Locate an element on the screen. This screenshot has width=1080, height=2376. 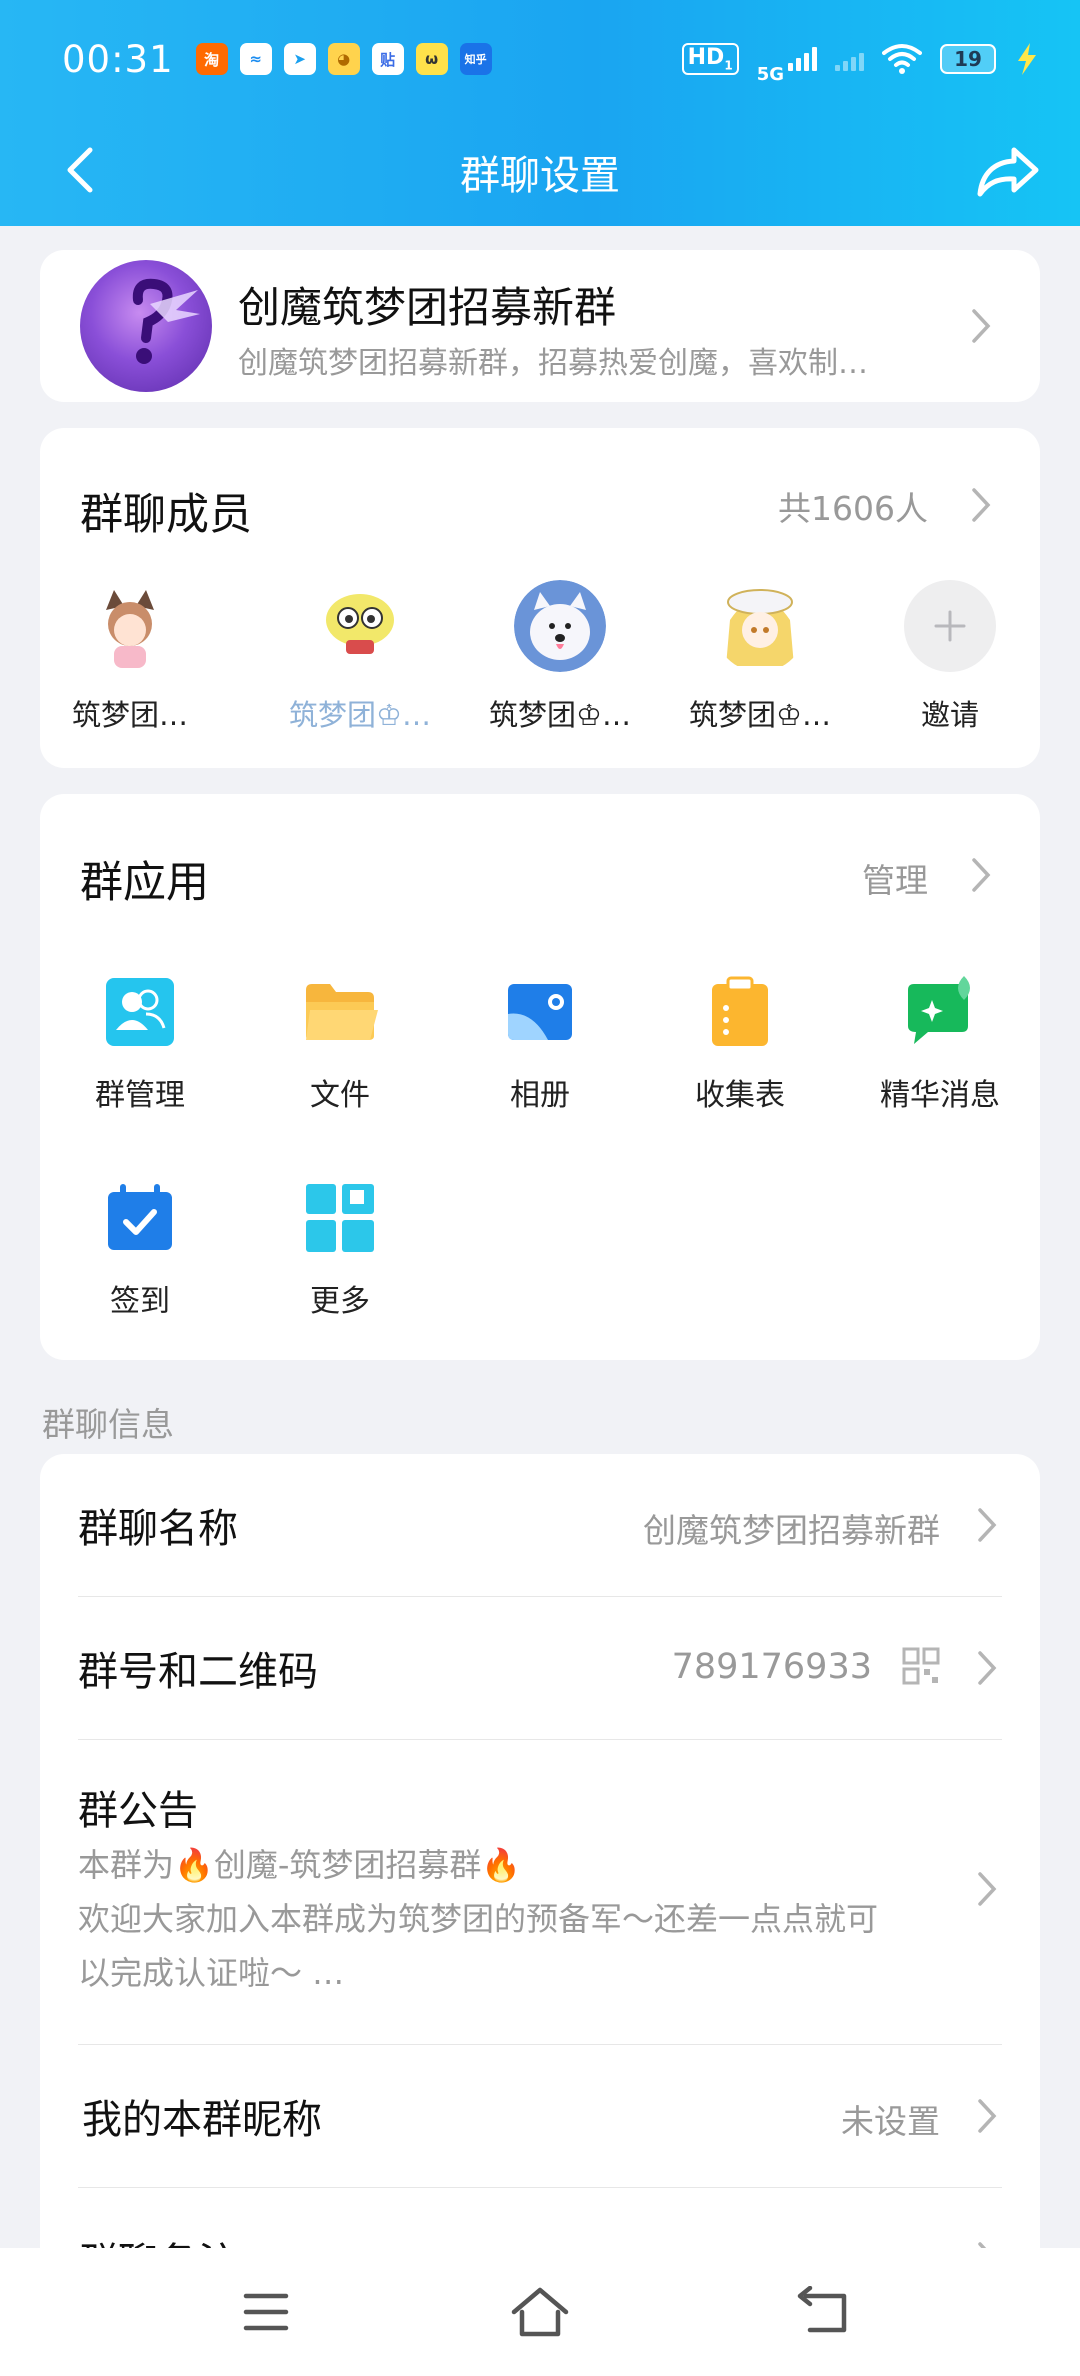
taobao-icon: 淘 is located at coordinates (211, 59).